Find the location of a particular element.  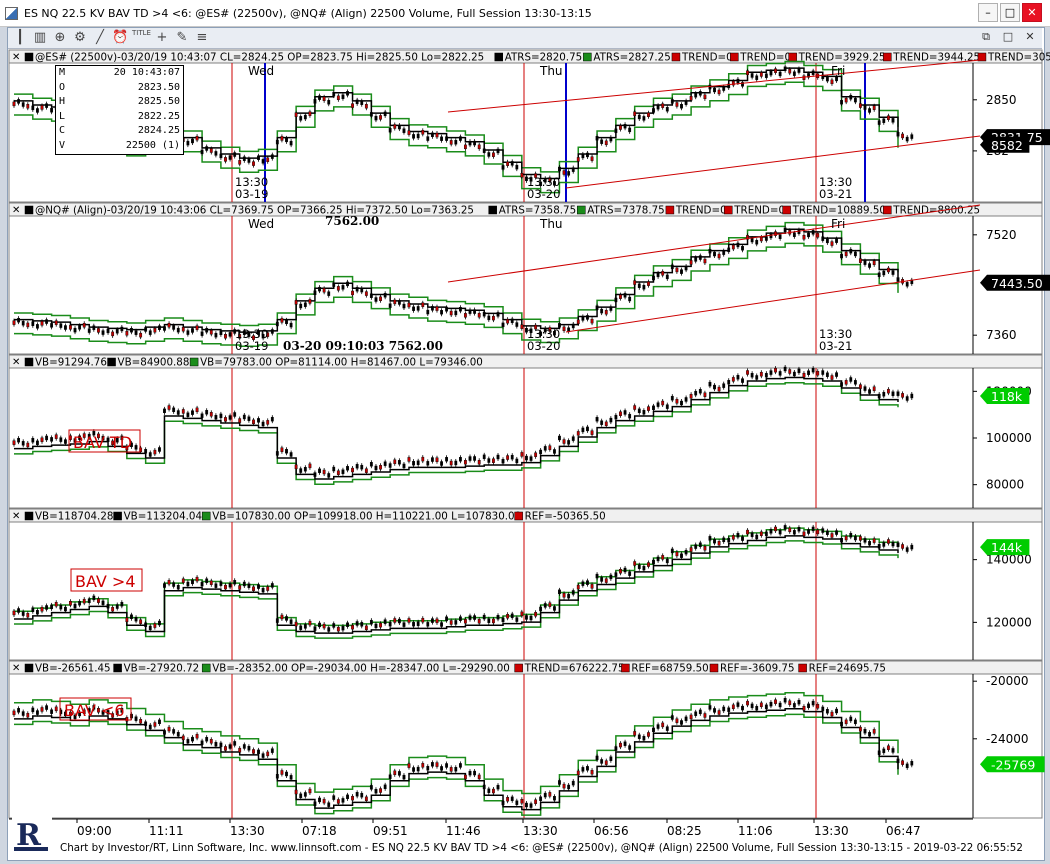

panel-header-text: REF=68759.50 is located at coordinates (669, 669).